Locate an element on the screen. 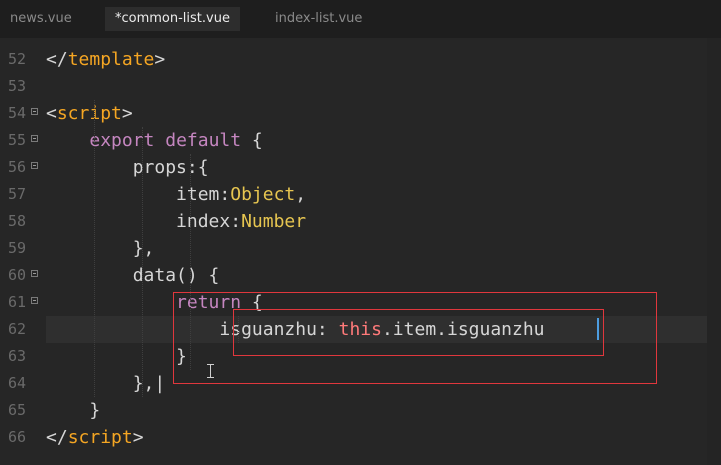 The image size is (721, 465). code-line: 53 is located at coordinates (360, 86).